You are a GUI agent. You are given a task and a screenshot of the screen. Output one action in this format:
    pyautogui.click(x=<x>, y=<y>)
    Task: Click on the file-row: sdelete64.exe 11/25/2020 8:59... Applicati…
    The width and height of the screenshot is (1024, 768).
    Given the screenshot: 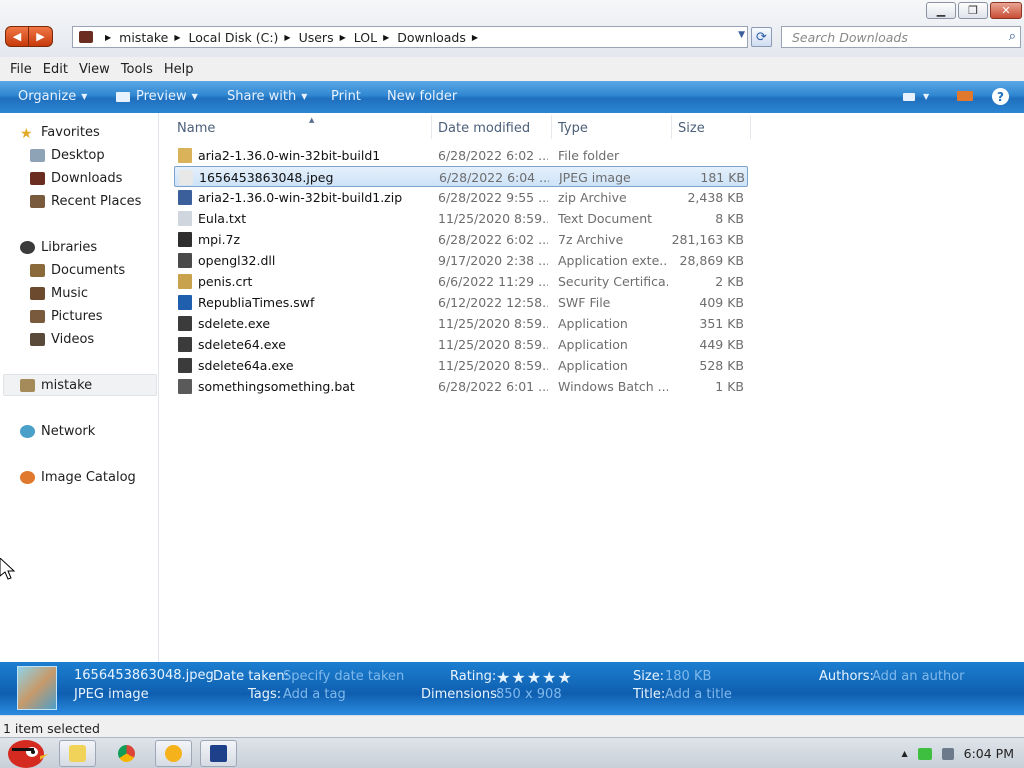 What is the action you would take?
    pyautogui.click(x=461, y=344)
    